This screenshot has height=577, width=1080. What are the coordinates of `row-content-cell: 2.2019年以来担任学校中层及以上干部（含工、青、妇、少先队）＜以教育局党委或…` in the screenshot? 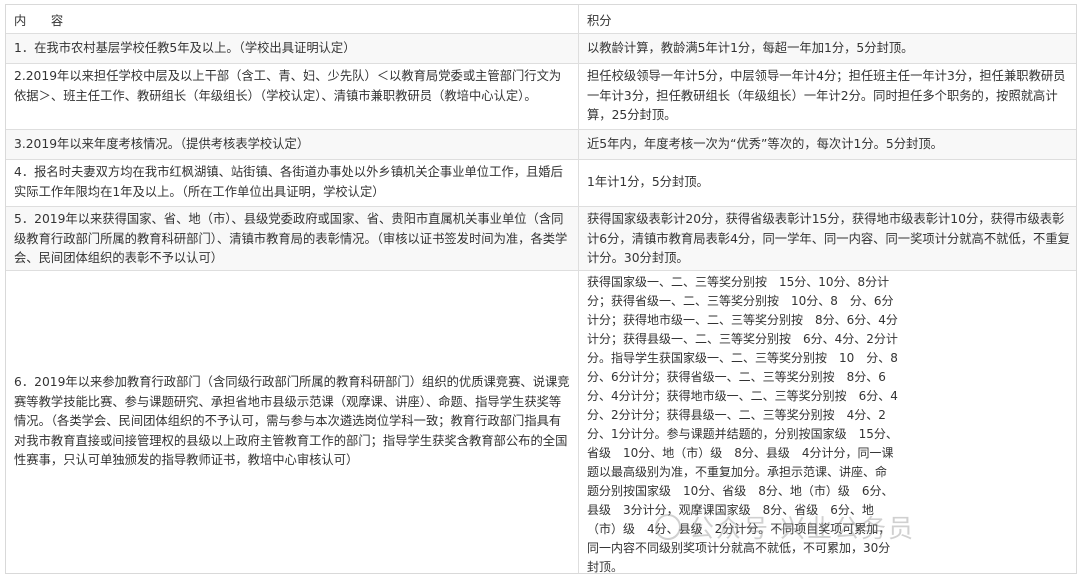 It's located at (292, 96).